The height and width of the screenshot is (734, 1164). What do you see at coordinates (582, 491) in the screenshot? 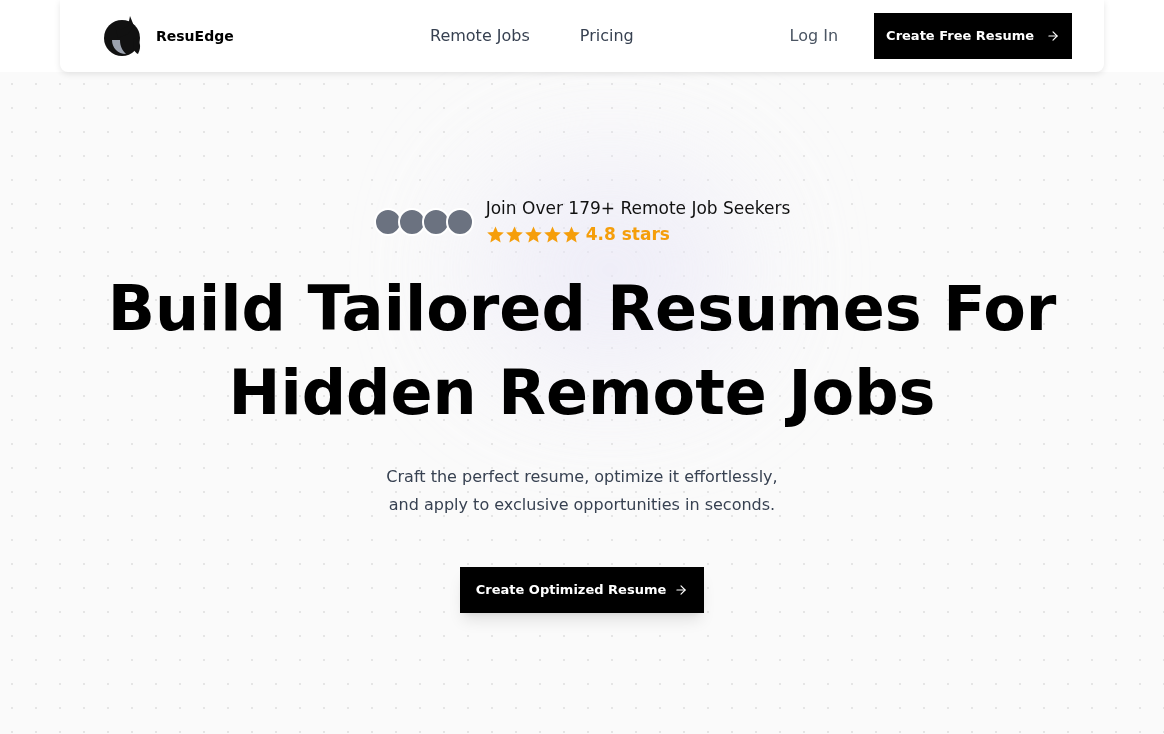
I see `hero-subtitle: Craft the perfect resume, optimize it effortlessly, and apply to exclusive opportunities in seconds.` at bounding box center [582, 491].